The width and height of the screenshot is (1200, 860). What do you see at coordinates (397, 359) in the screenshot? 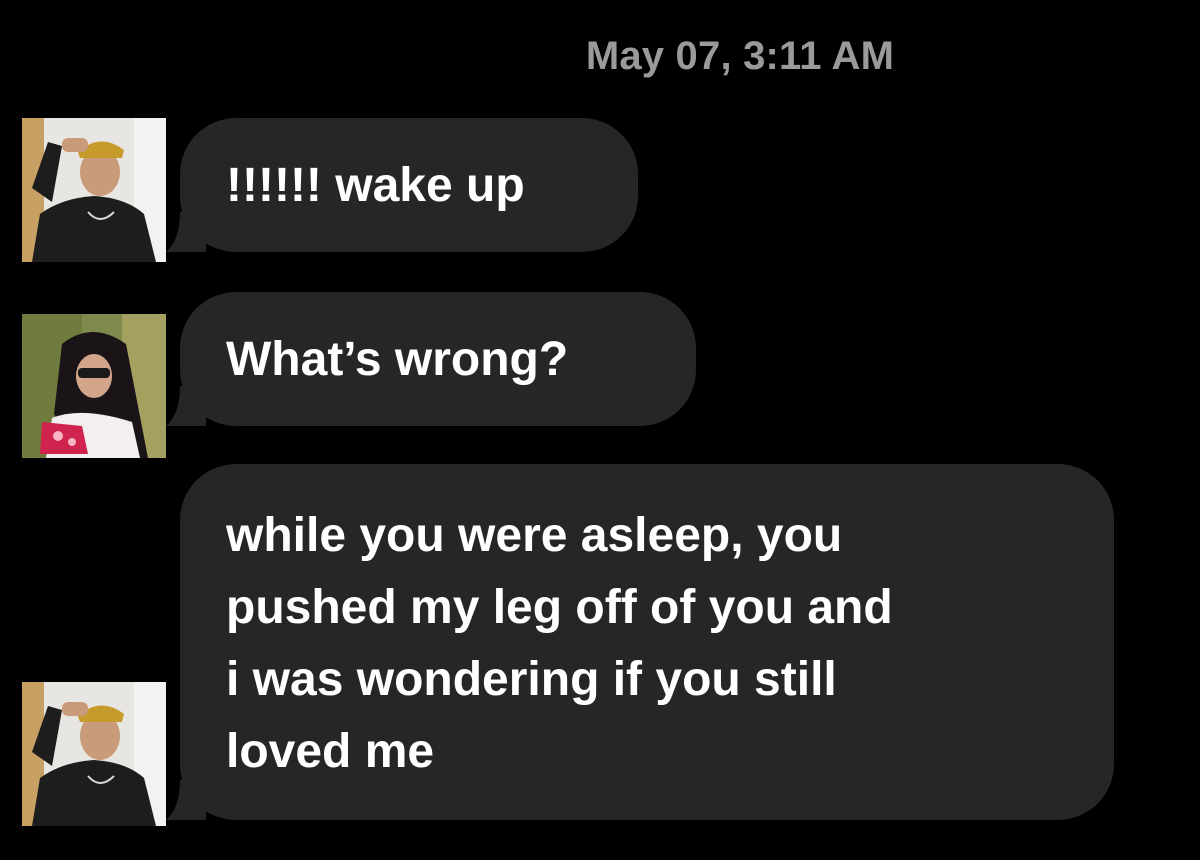
I see `message-text: What’s wrong?` at bounding box center [397, 359].